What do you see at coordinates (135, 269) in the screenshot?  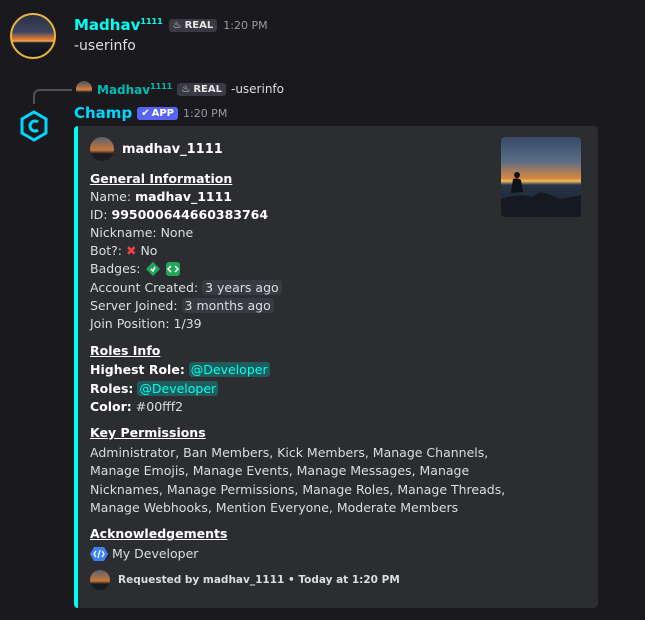 I see `badges-row: Badges:` at bounding box center [135, 269].